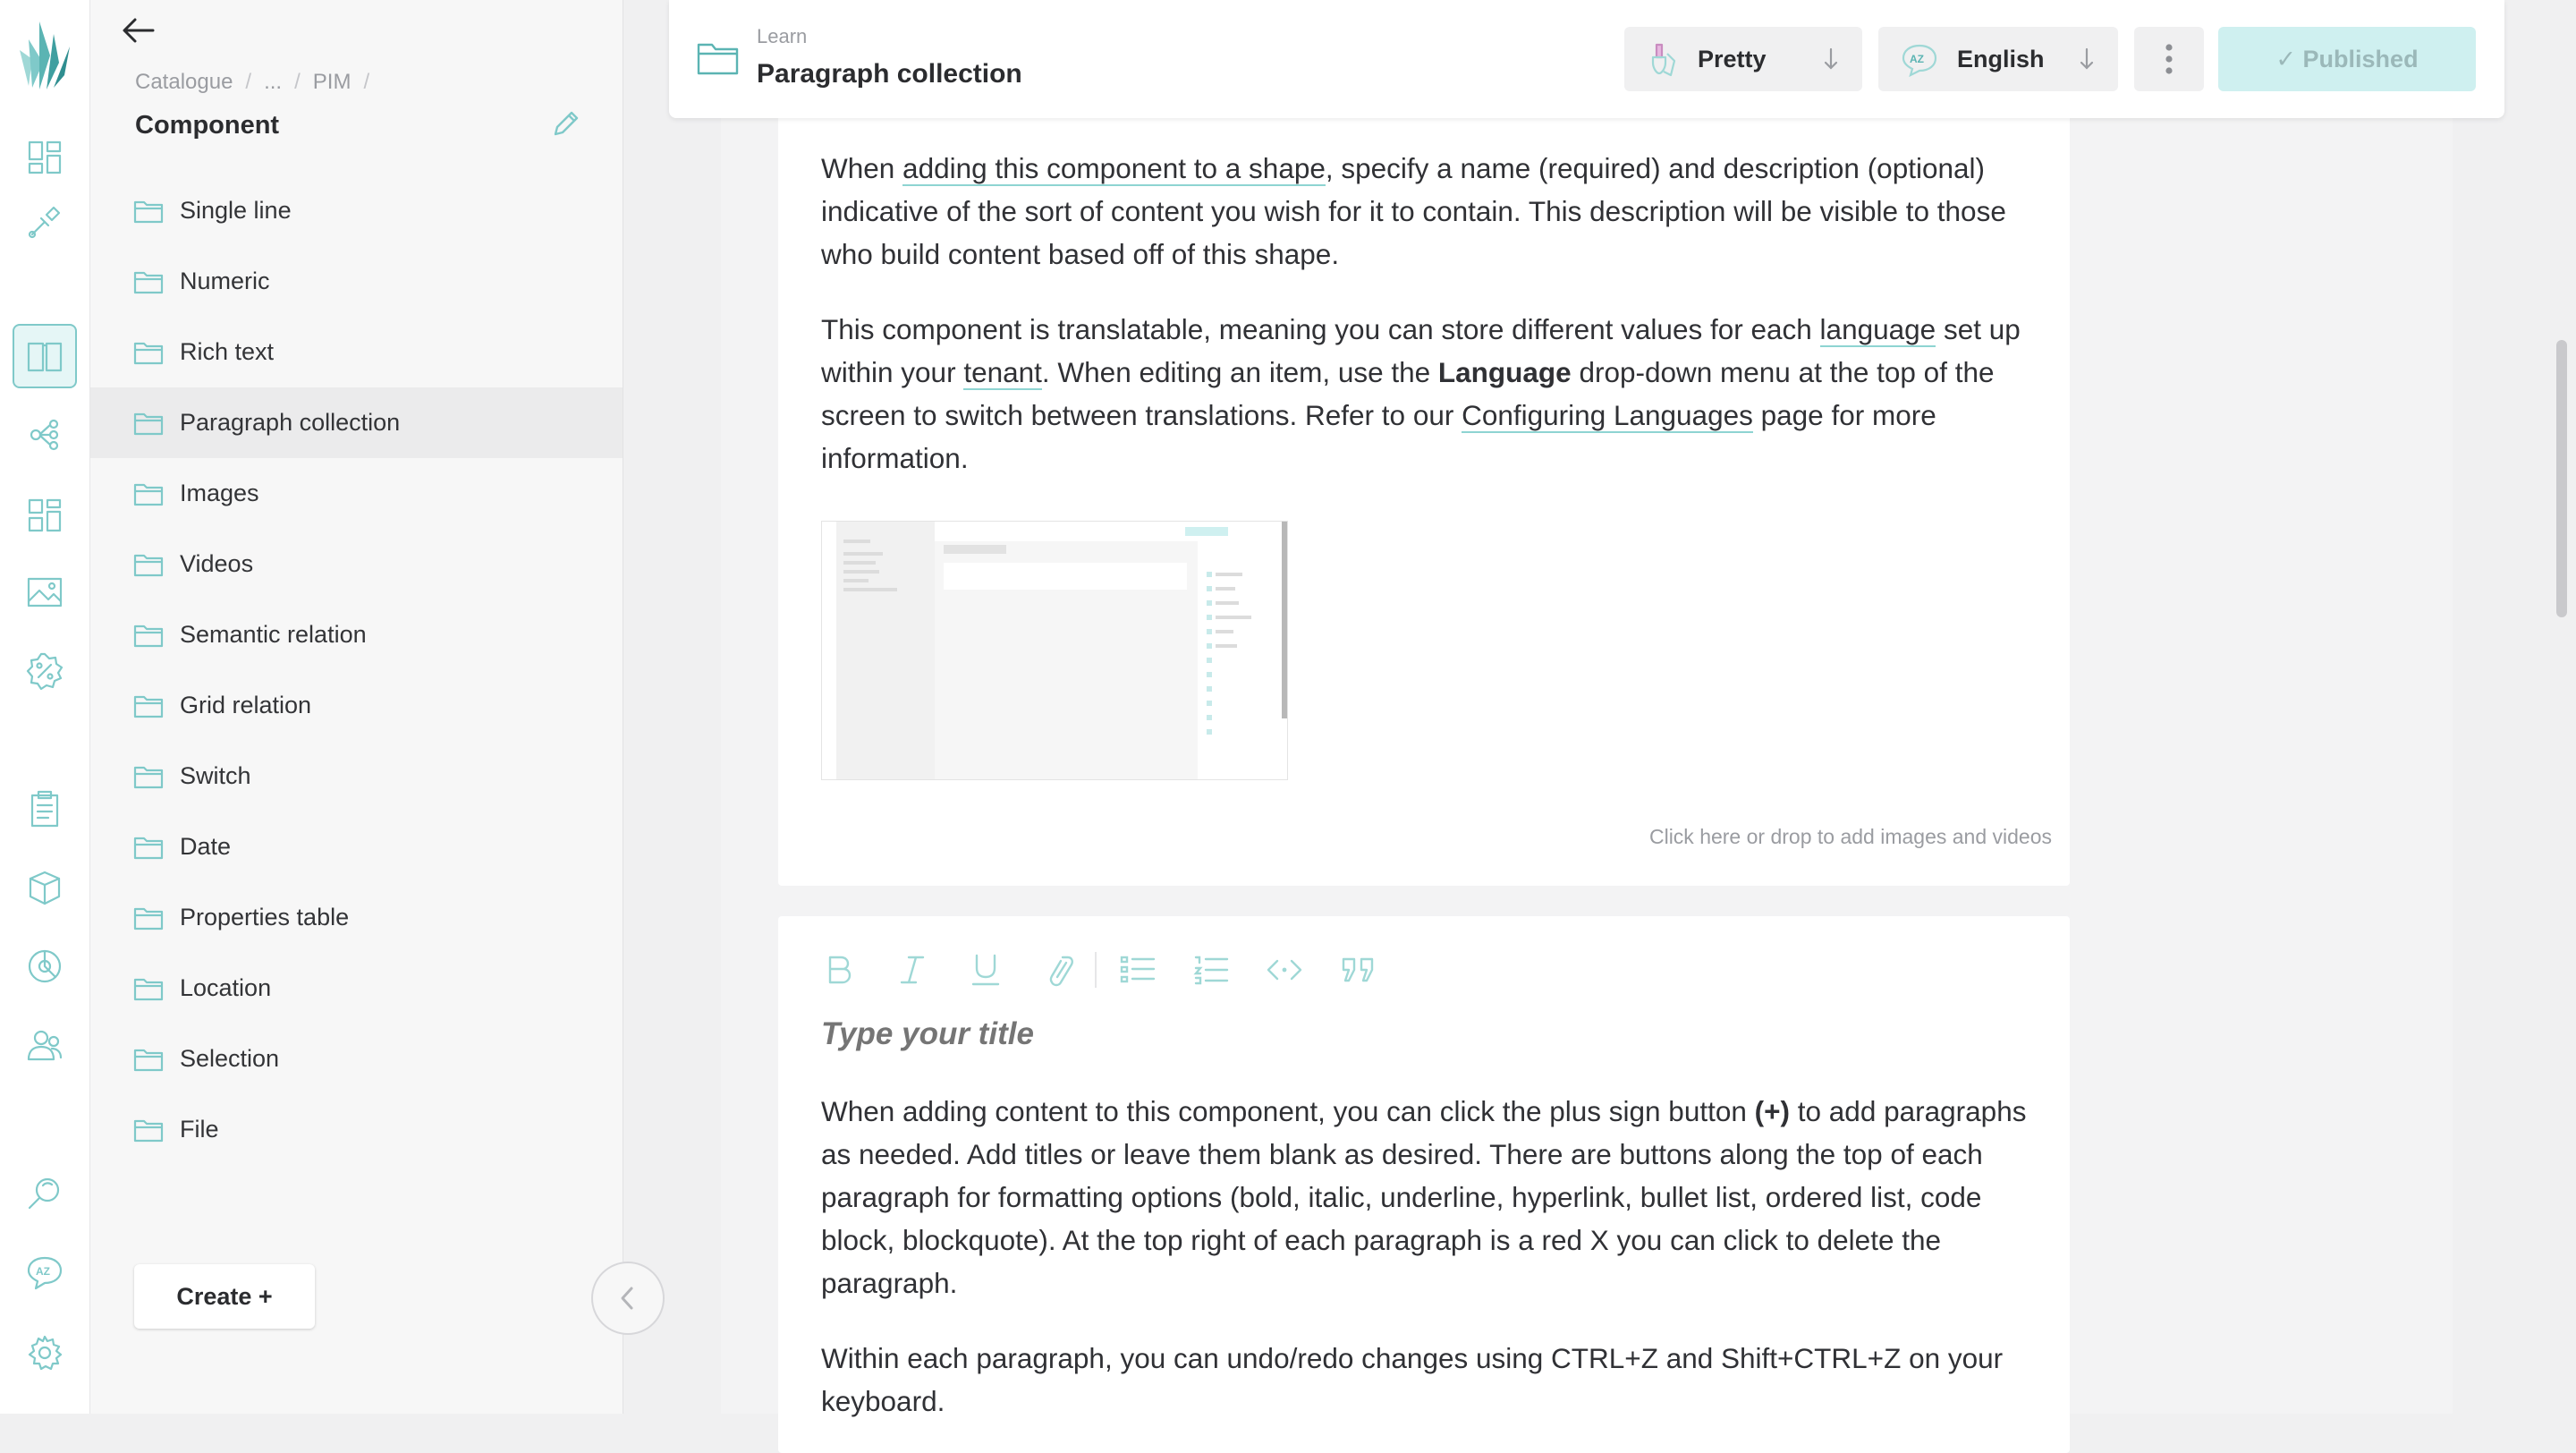 This screenshot has width=2576, height=1453. I want to click on customers-nav-button, so click(45, 1045).